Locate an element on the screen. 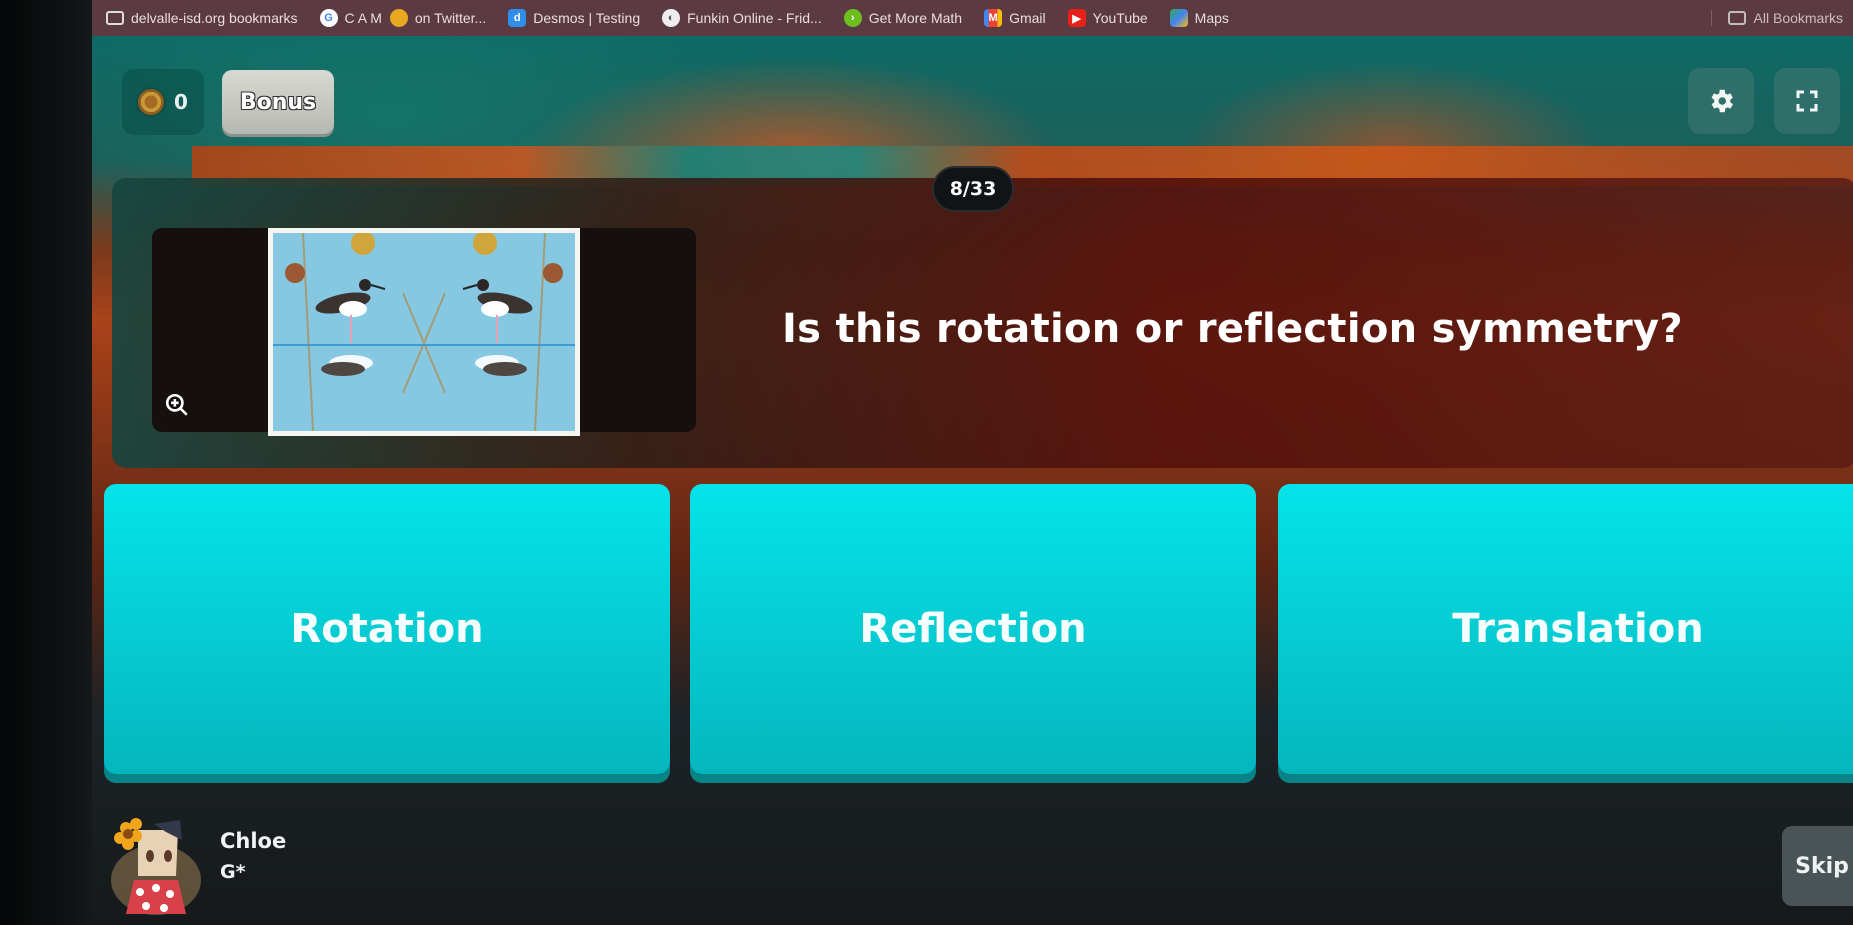 Image resolution: width=1853 pixels, height=925 pixels. answer-label: Reflection is located at coordinates (973, 629).